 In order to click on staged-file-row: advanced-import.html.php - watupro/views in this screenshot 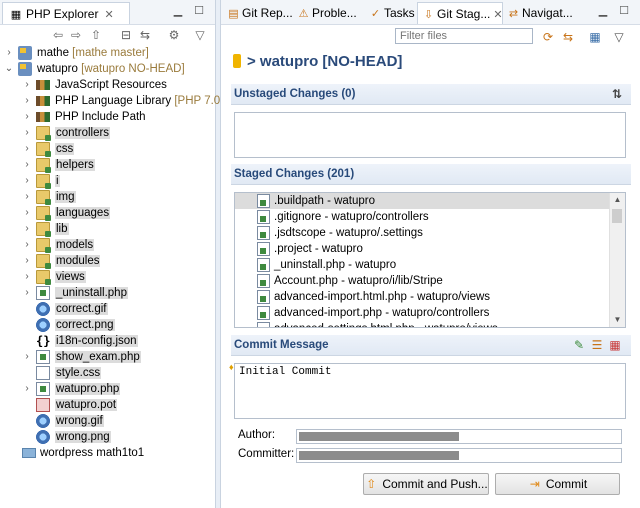, I will do `click(422, 297)`.